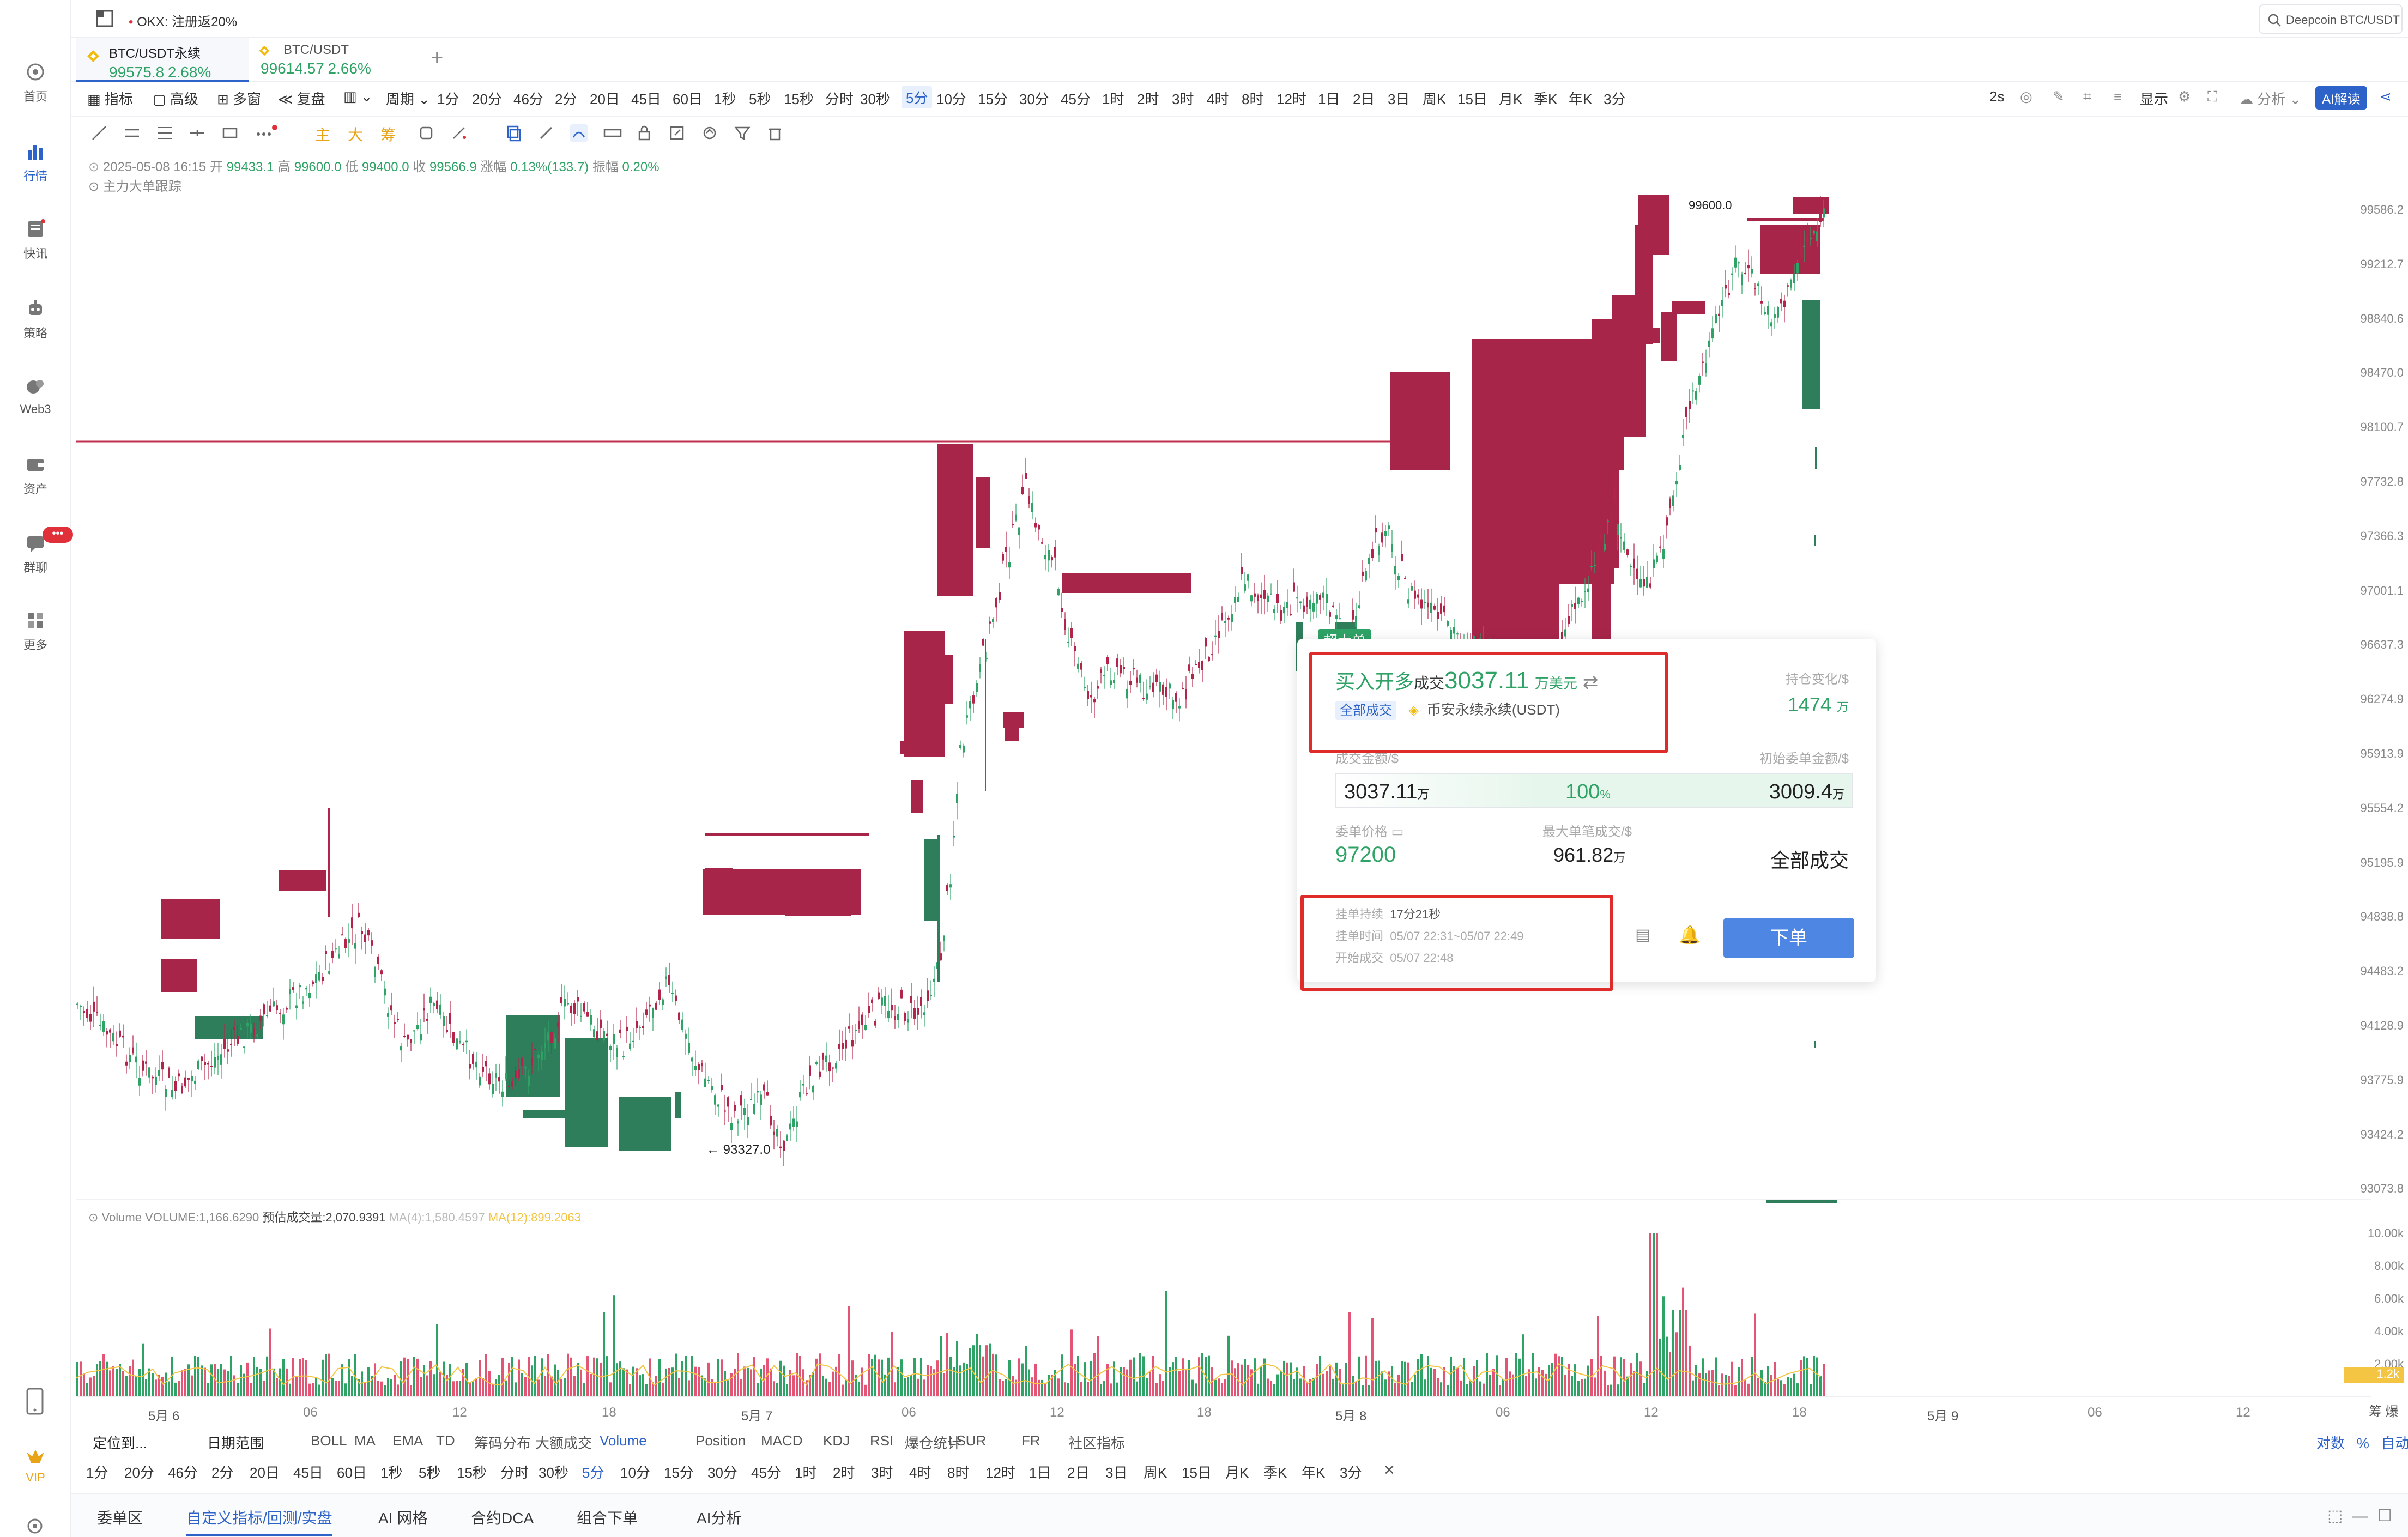 Image resolution: width=2408 pixels, height=1537 pixels. What do you see at coordinates (352, 1472) in the screenshot?
I see `bottom-interval-60日: 60日` at bounding box center [352, 1472].